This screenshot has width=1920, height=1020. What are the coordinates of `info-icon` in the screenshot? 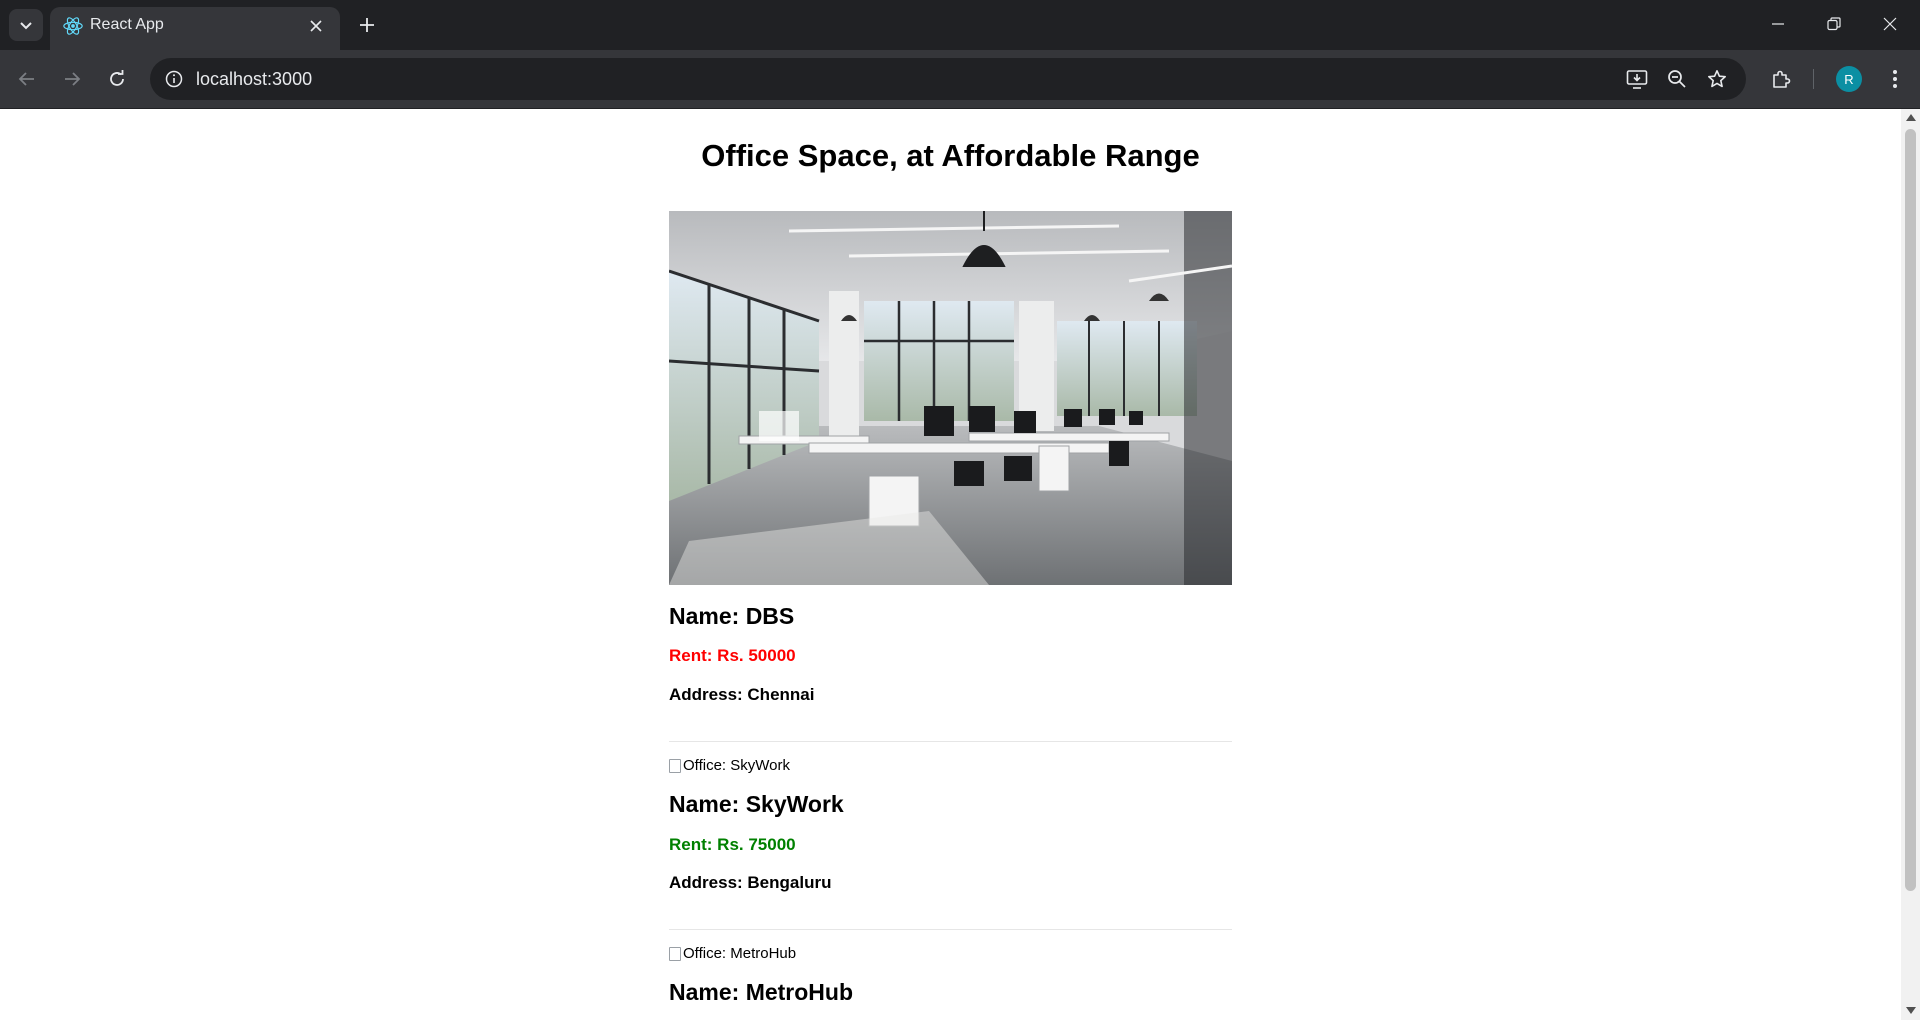 It's located at (174, 79).